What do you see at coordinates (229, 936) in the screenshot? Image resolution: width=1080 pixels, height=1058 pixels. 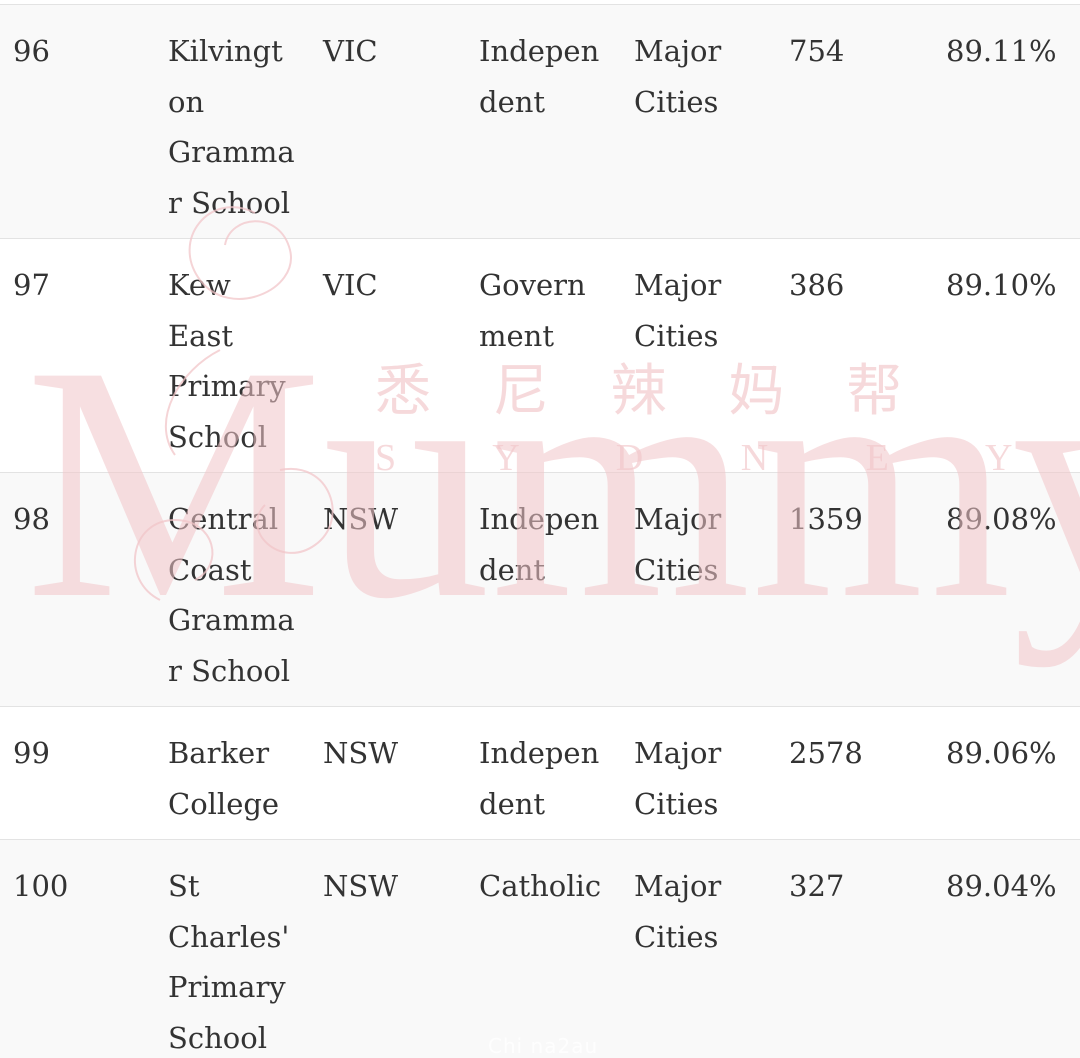 I see `school-name-line: Charles'` at bounding box center [229, 936].